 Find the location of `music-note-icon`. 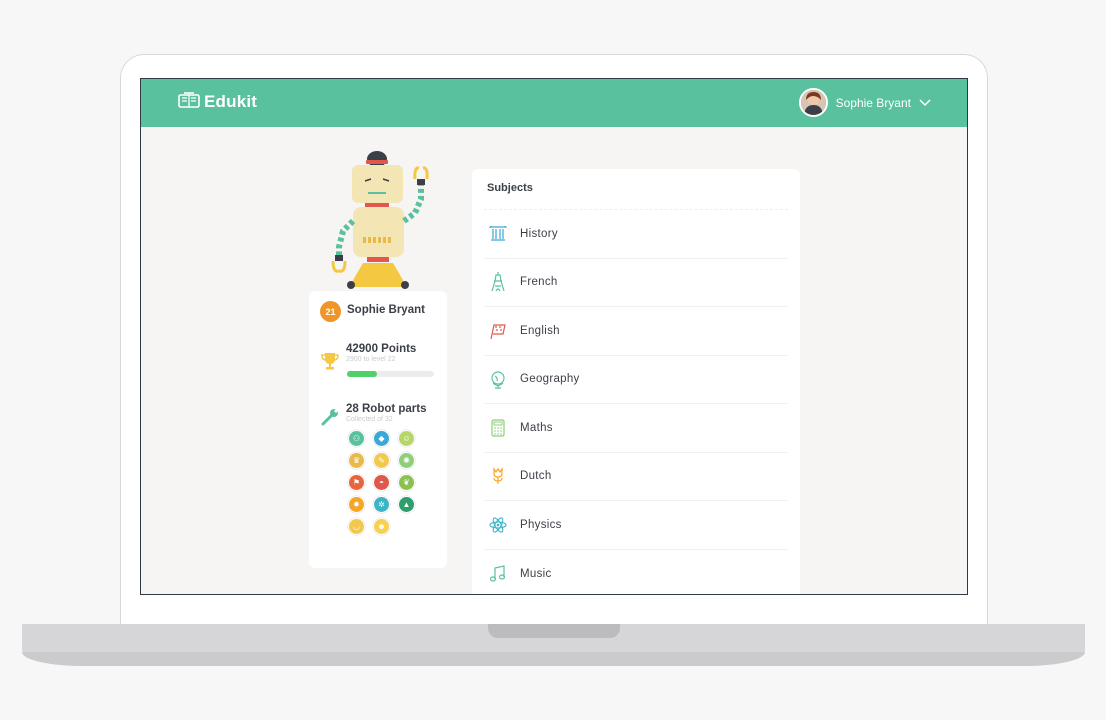

music-note-icon is located at coordinates (498, 574).